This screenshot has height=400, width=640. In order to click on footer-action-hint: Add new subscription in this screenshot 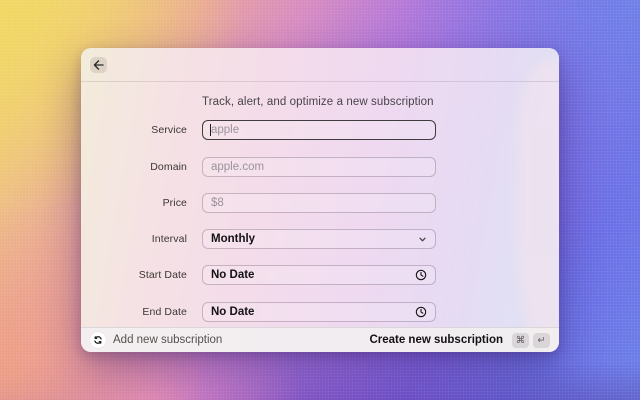, I will do `click(168, 340)`.